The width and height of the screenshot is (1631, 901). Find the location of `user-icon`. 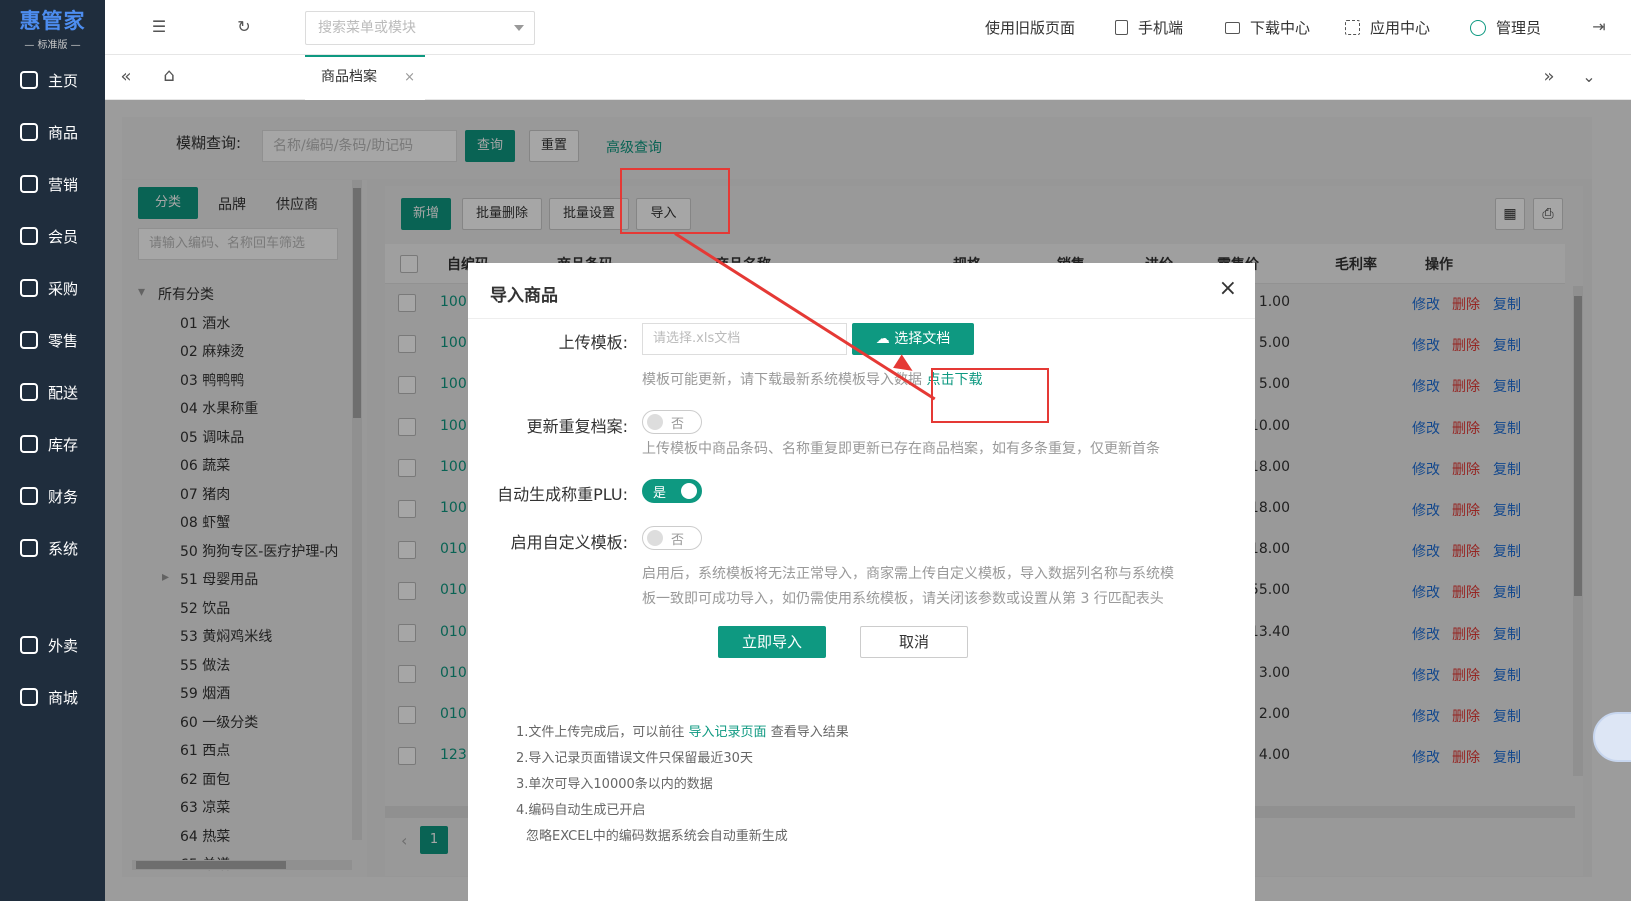

user-icon is located at coordinates (1478, 27).